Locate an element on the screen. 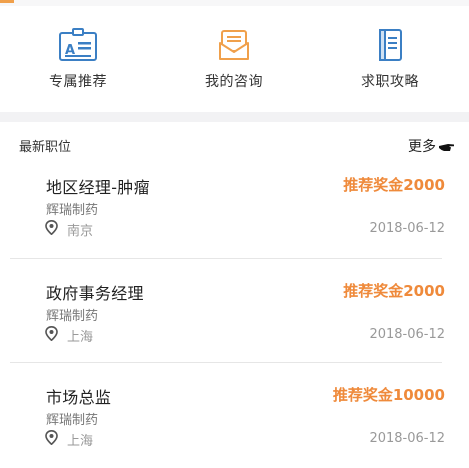  job-location: 南京 is located at coordinates (80, 231).